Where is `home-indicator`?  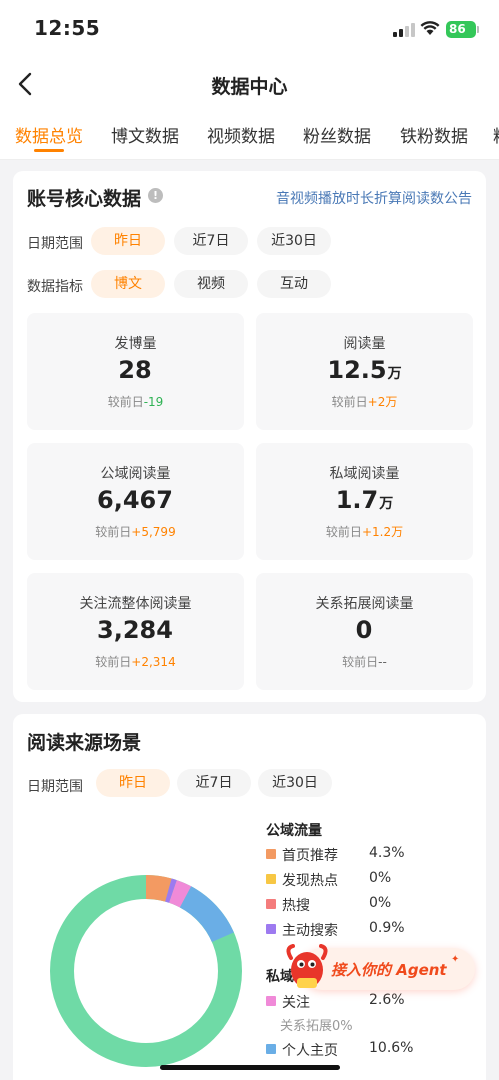
home-indicator is located at coordinates (250, 1067).